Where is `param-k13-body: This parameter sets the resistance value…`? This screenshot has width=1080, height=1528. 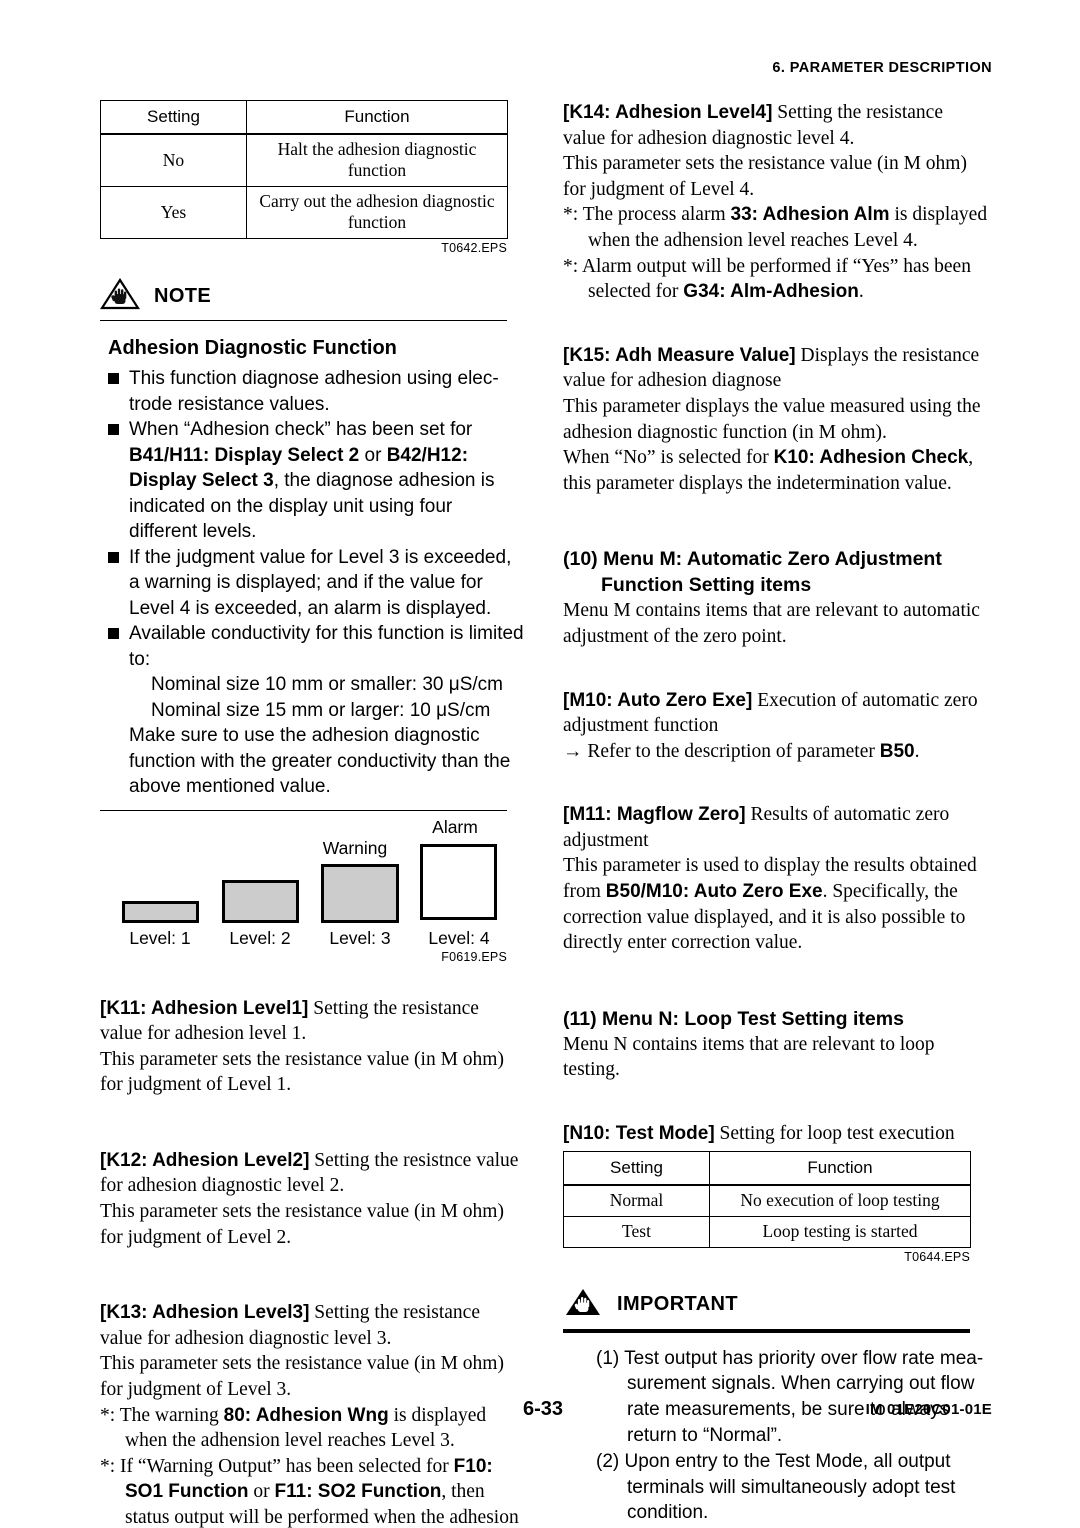
param-k13-body: This parameter sets the resistance value… is located at coordinates (302, 1377).